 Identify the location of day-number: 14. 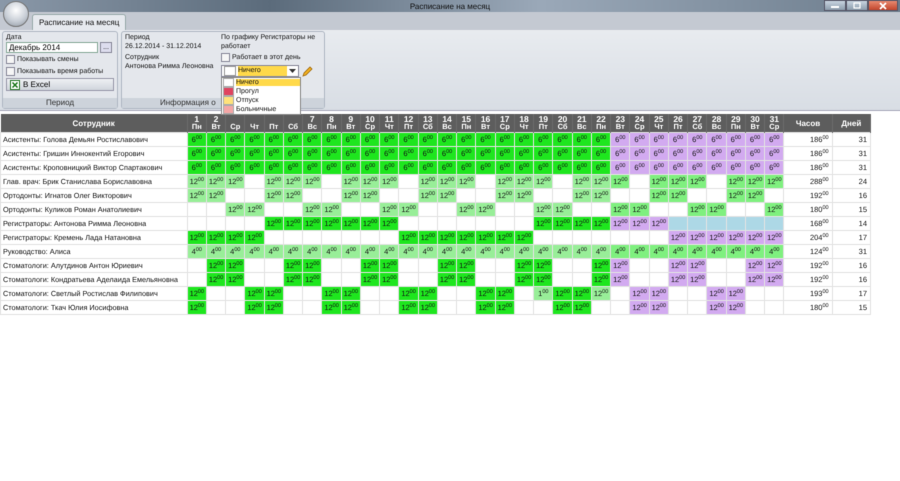
(447, 119).